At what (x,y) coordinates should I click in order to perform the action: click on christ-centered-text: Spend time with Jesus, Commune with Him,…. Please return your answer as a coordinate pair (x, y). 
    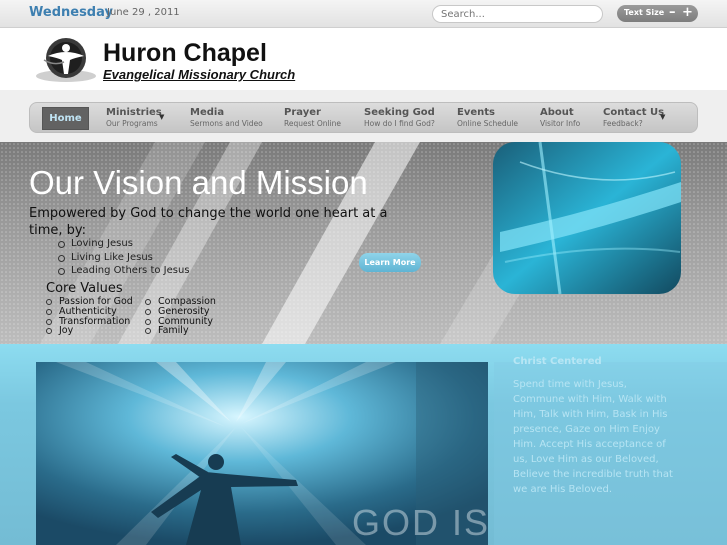
    Looking at the image, I should click on (593, 437).